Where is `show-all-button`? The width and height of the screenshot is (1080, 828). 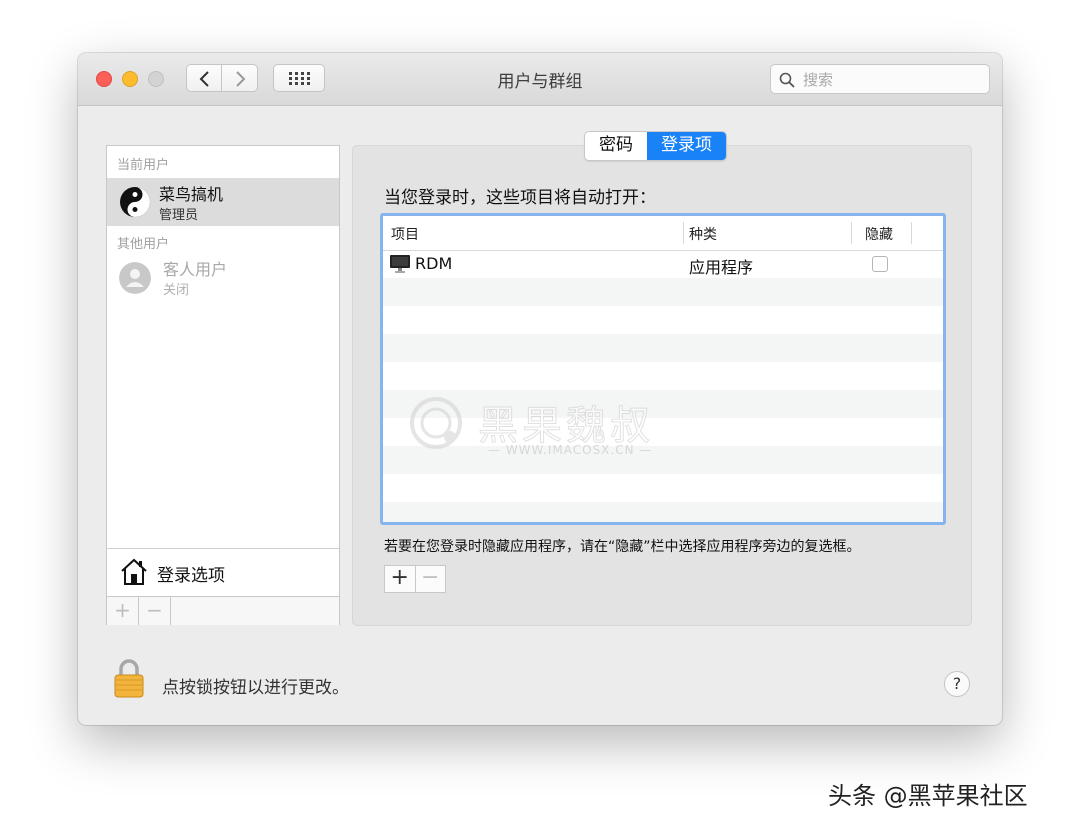
show-all-button is located at coordinates (299, 78).